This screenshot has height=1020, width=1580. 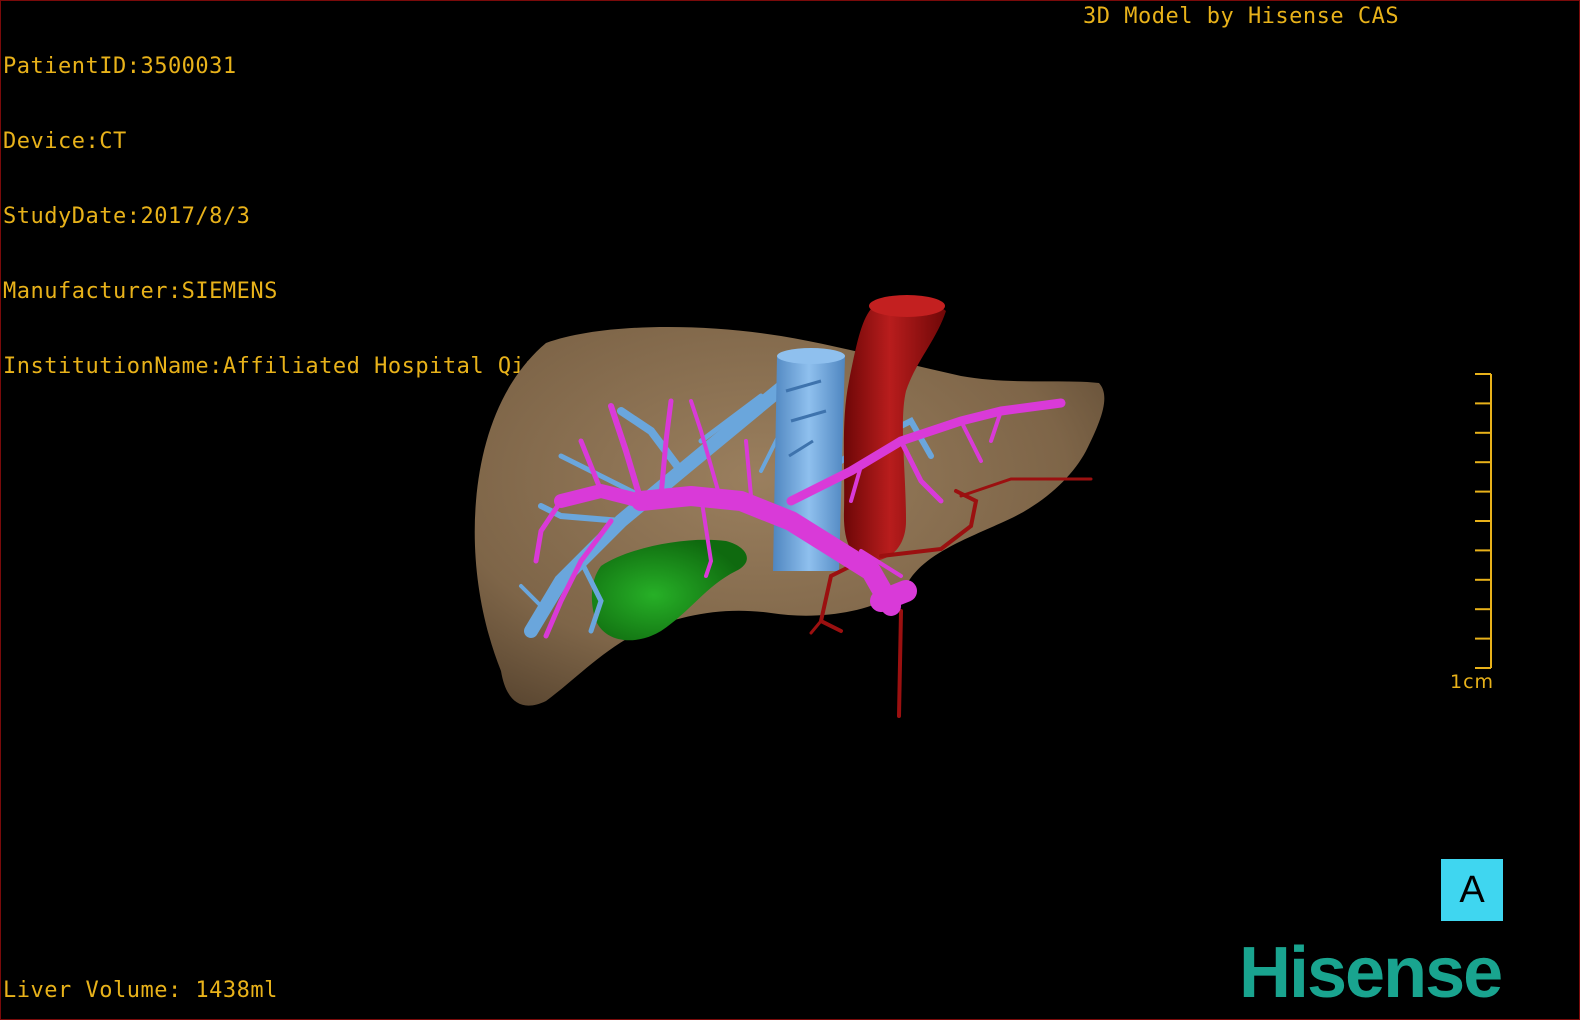 What do you see at coordinates (140, 990) in the screenshot?
I see `liver-volume-text: Liver Volume: 1438ml` at bounding box center [140, 990].